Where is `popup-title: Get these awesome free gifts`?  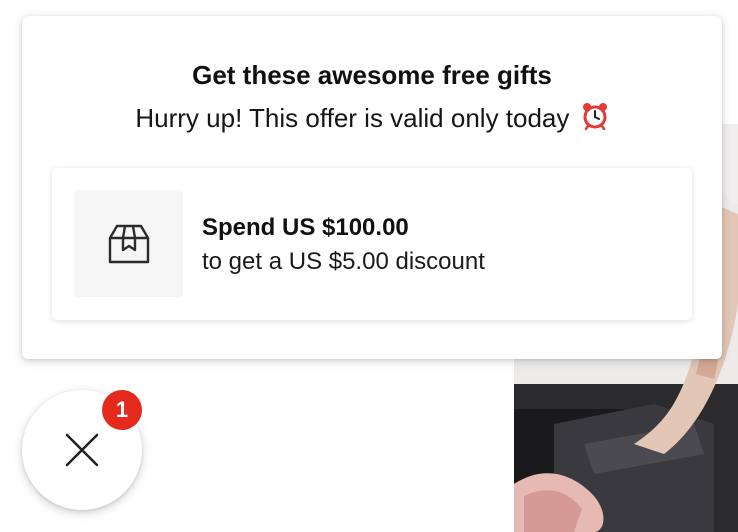 popup-title: Get these awesome free gifts is located at coordinates (372, 75).